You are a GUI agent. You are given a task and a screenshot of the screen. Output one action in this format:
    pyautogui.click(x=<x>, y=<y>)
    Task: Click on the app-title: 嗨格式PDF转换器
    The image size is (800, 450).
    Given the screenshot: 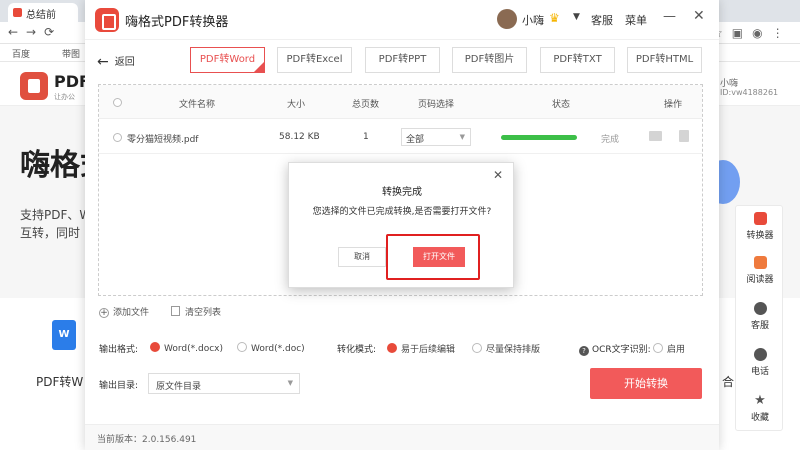 What is the action you would take?
    pyautogui.click(x=177, y=22)
    